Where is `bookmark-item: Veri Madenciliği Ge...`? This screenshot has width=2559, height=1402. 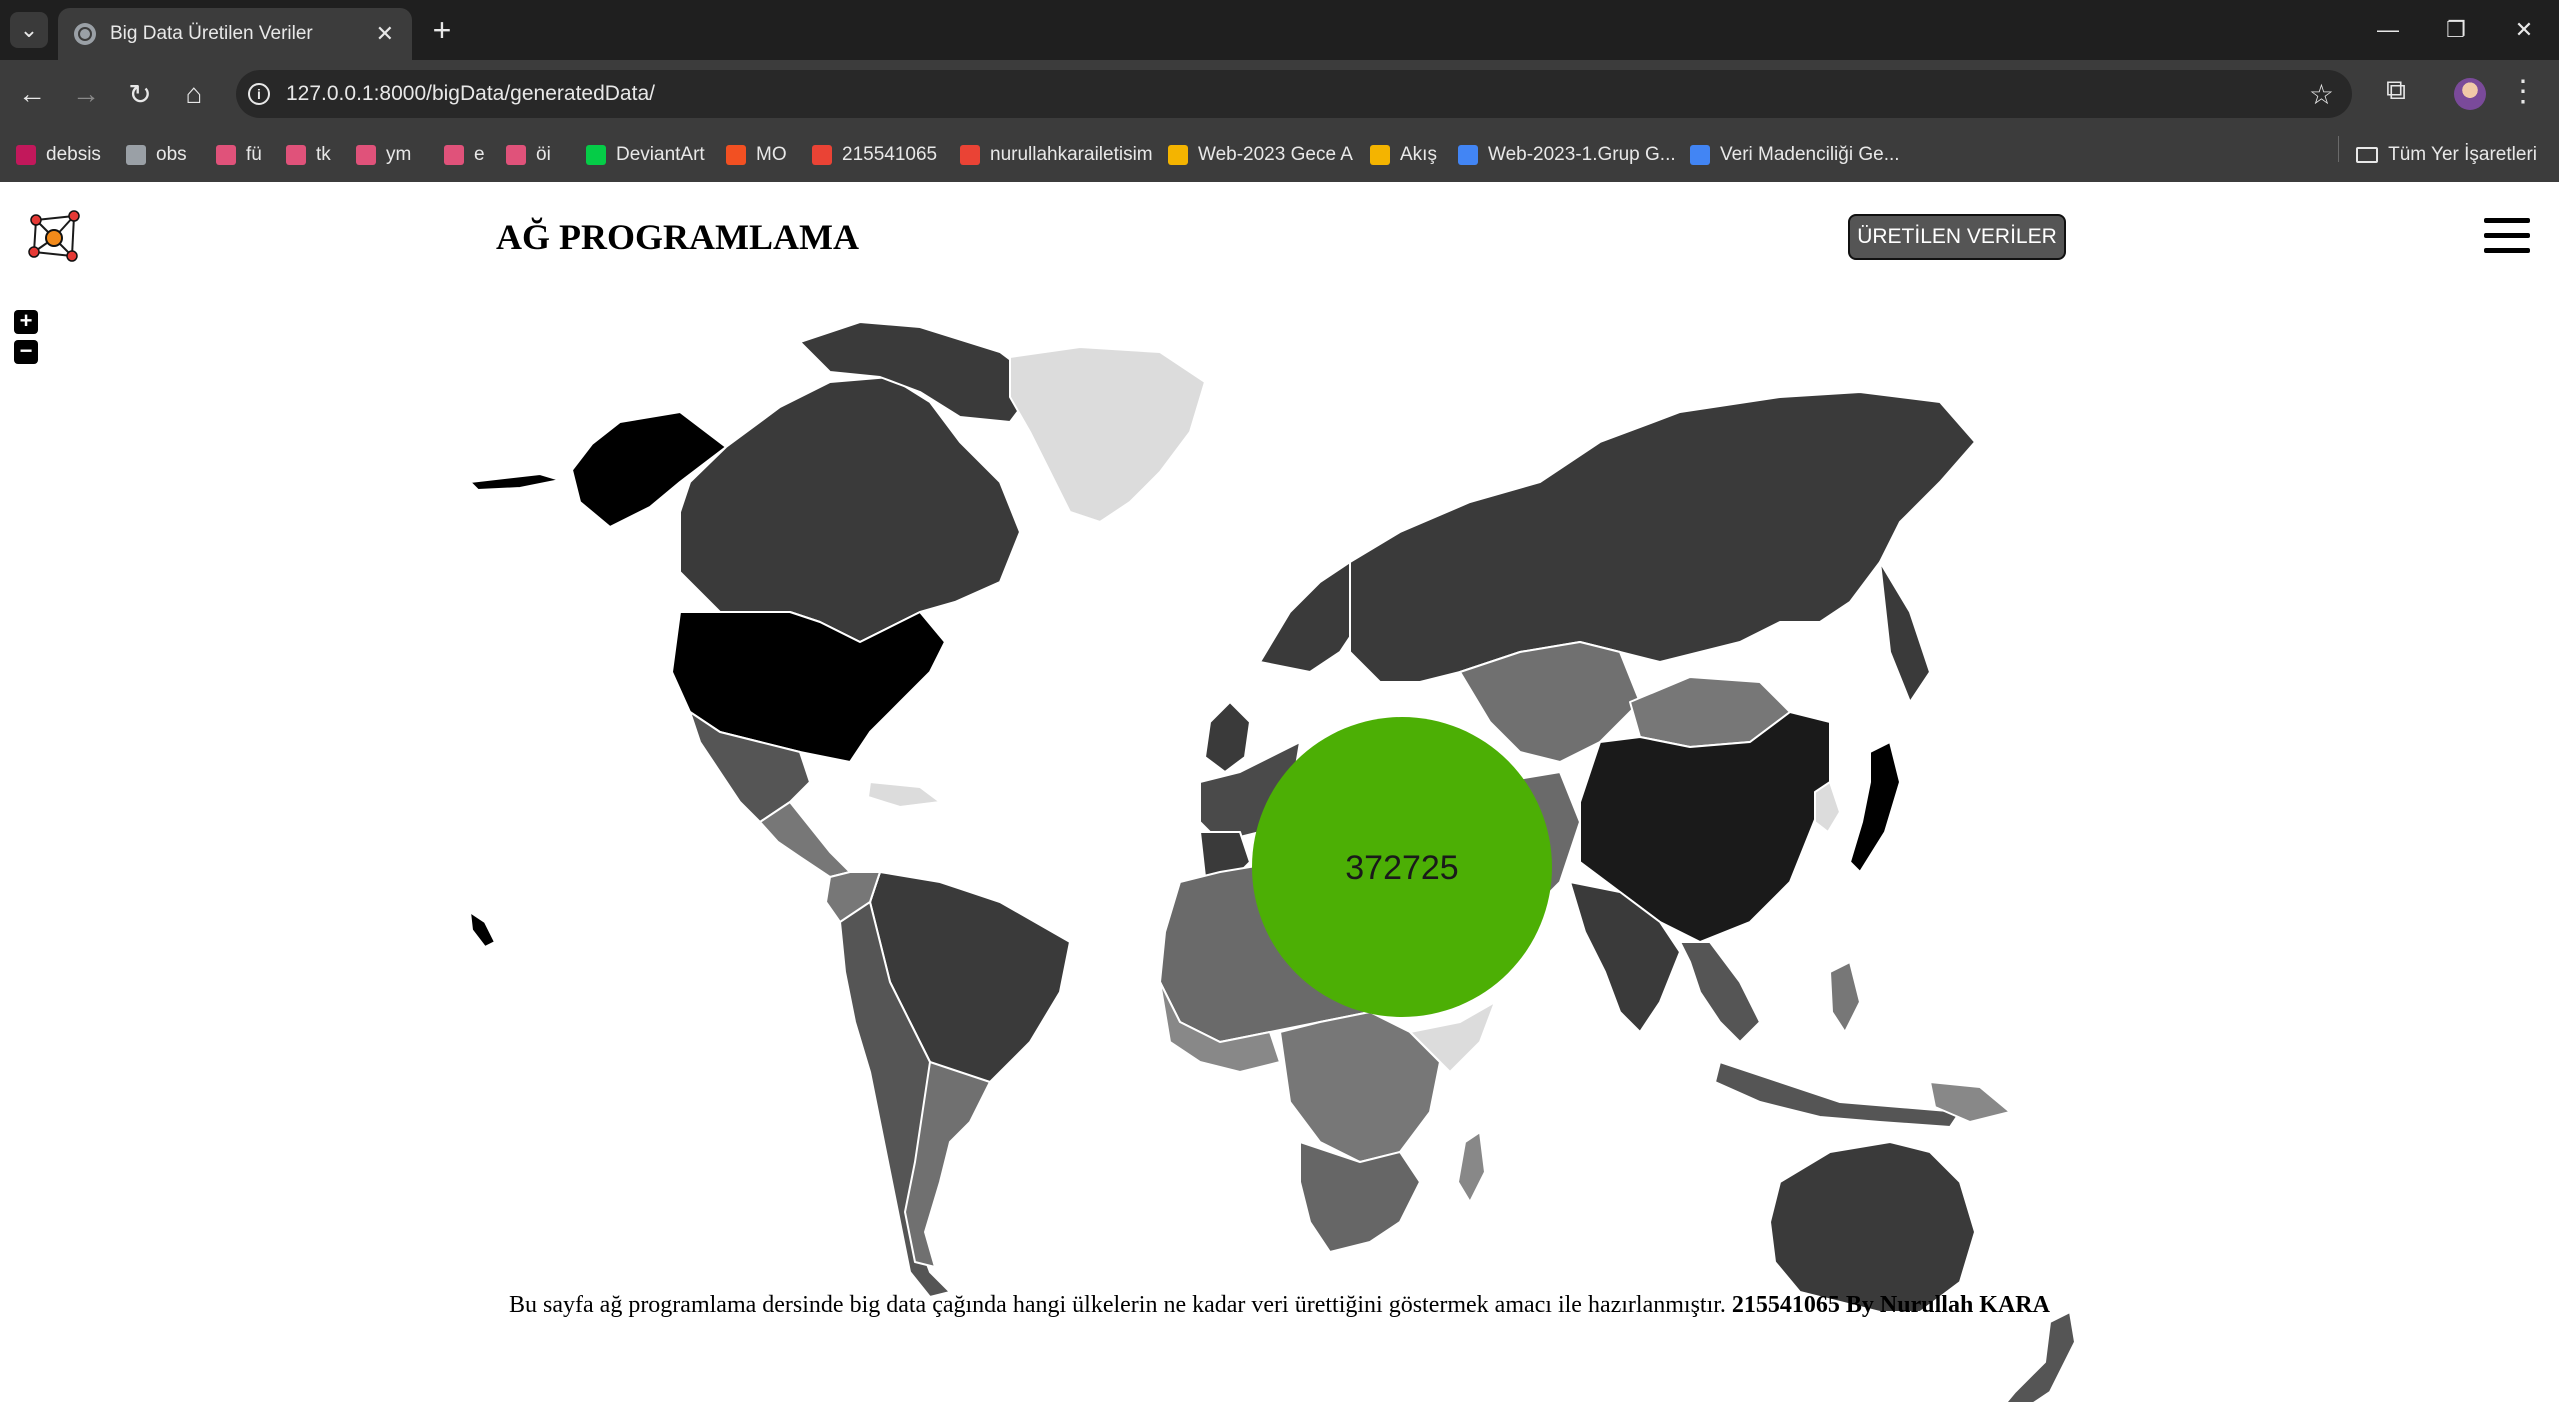 bookmark-item: Veri Madenciliği Ge... is located at coordinates (1795, 155).